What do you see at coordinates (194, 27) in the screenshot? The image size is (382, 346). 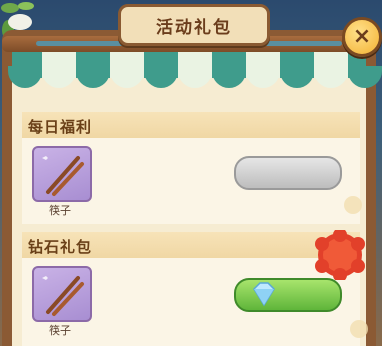 I see `panel-title: 活动礼包` at bounding box center [194, 27].